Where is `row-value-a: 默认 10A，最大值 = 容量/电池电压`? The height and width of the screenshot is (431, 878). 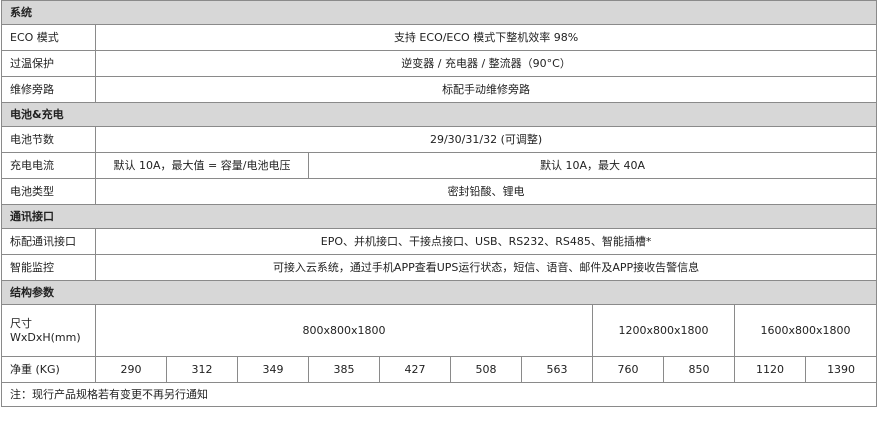 row-value-a: 默认 10A，最大值 = 容量/电池电压 is located at coordinates (202, 165).